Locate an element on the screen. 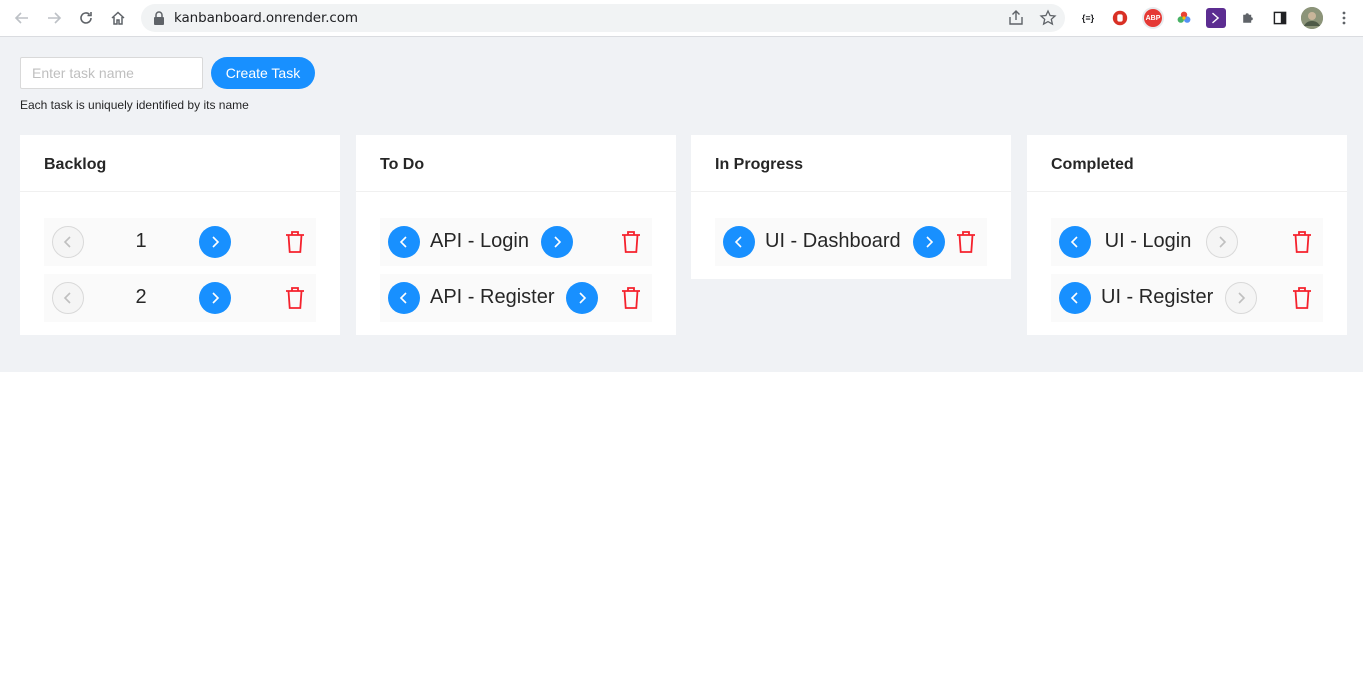 The height and width of the screenshot is (695, 1363). share-icon is located at coordinates (1016, 18).